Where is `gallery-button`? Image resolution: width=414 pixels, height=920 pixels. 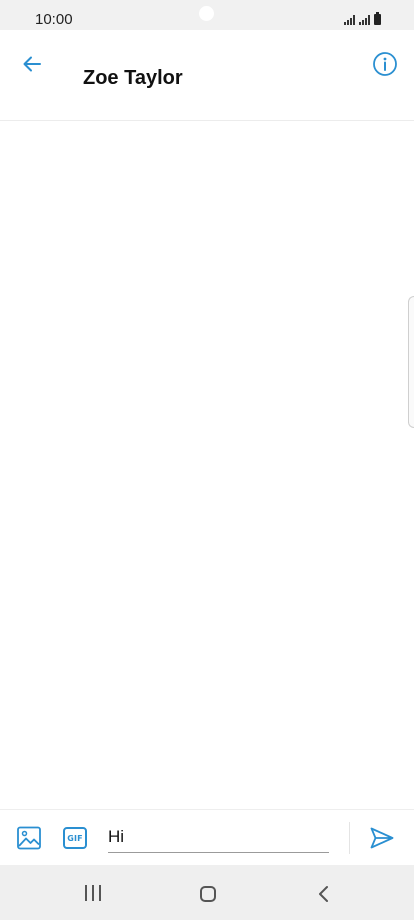
gallery-button is located at coordinates (29, 838).